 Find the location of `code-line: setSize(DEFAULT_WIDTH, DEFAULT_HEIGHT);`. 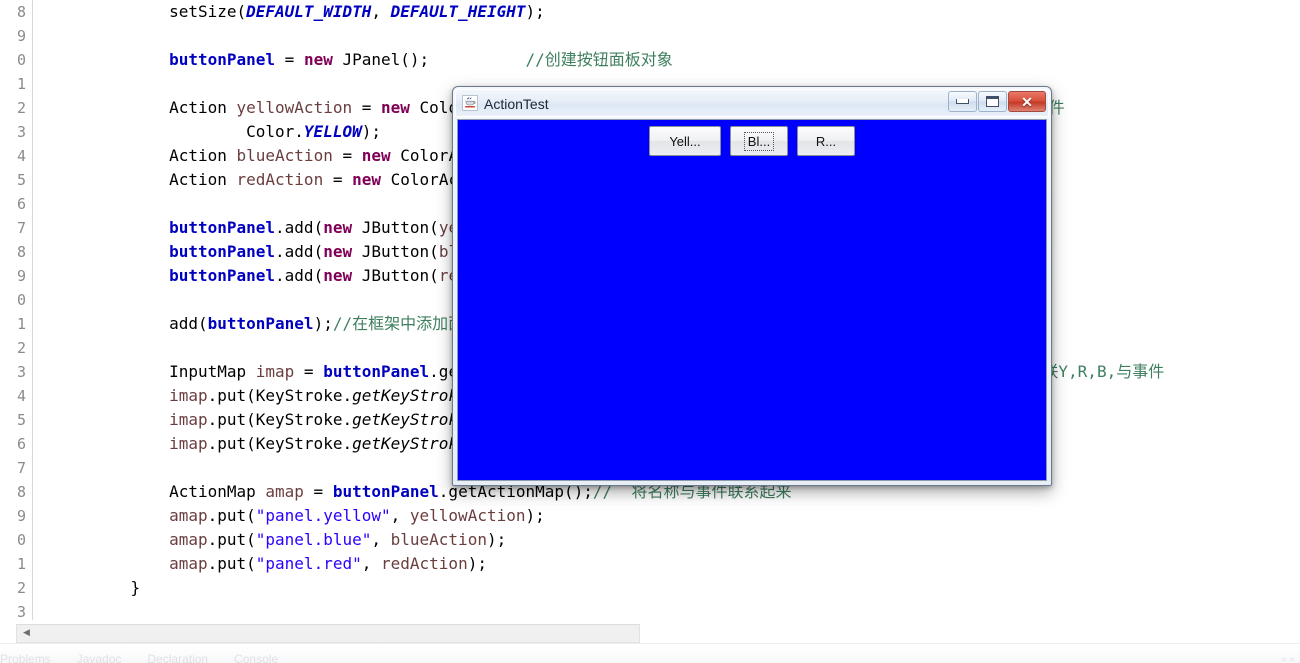

code-line: setSize(DEFAULT_WIDTH, DEFAULT_HEIGHT); is located at coordinates (666, 12).